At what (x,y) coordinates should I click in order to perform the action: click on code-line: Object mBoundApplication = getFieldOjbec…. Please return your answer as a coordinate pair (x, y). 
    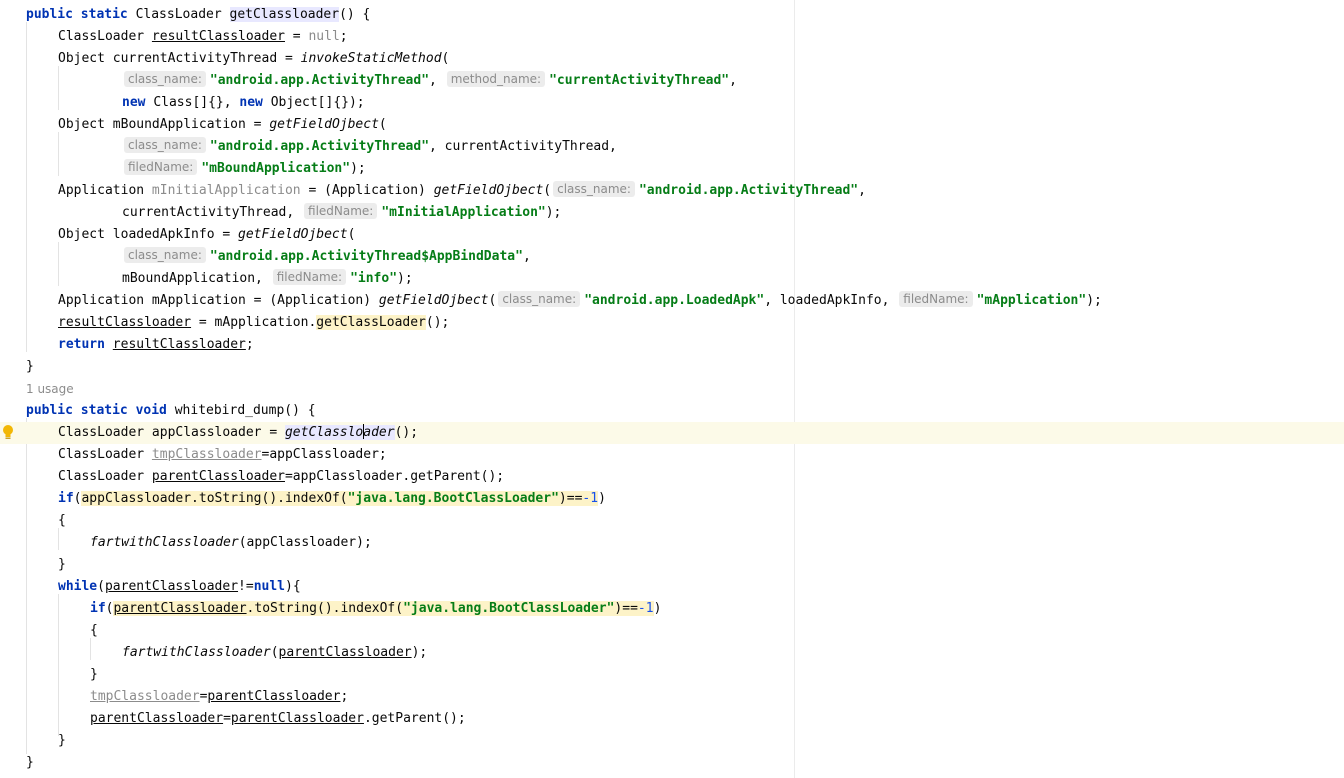
    Looking at the image, I should click on (672, 125).